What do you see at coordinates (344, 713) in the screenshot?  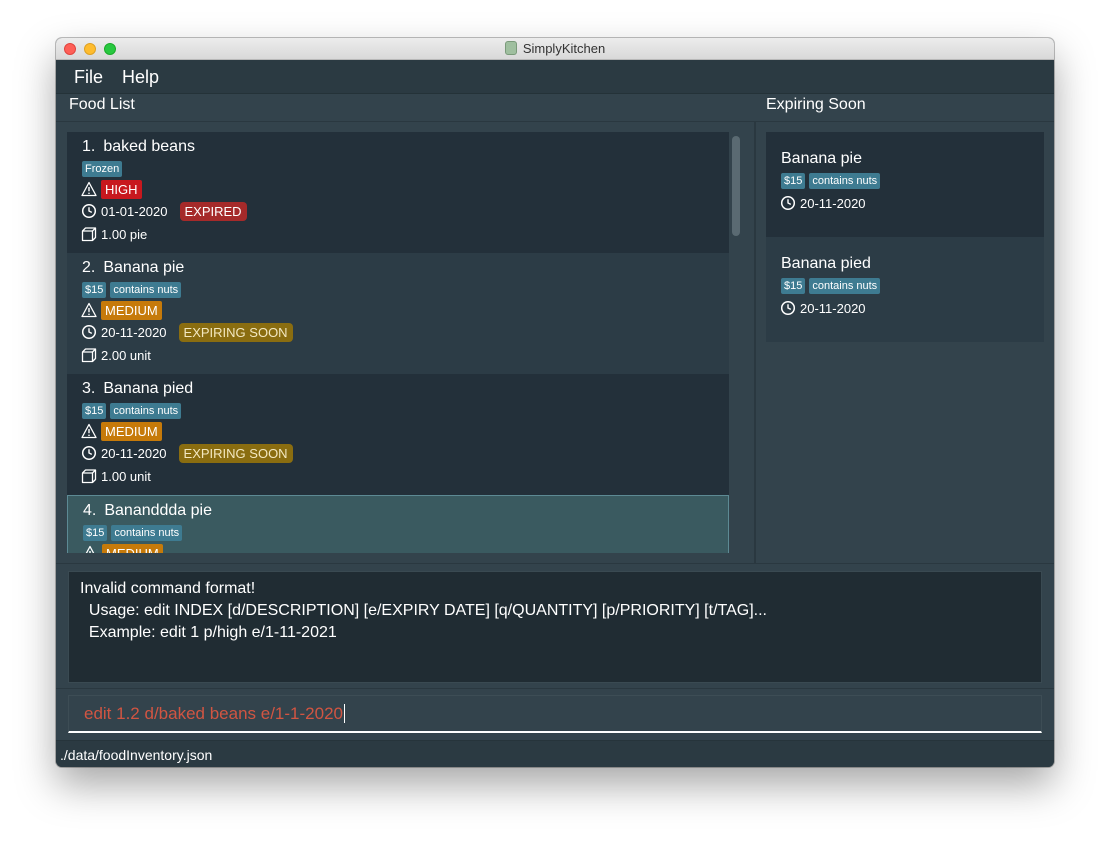 I see `text-caret` at bounding box center [344, 713].